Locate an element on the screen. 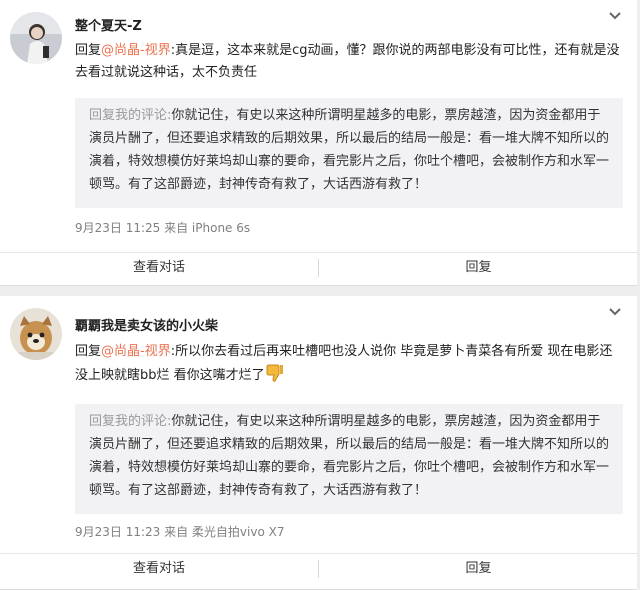 This screenshot has height=590, width=640. timestamp-source: 9月23日 11:25 来自 iPhone 6s is located at coordinates (163, 228).